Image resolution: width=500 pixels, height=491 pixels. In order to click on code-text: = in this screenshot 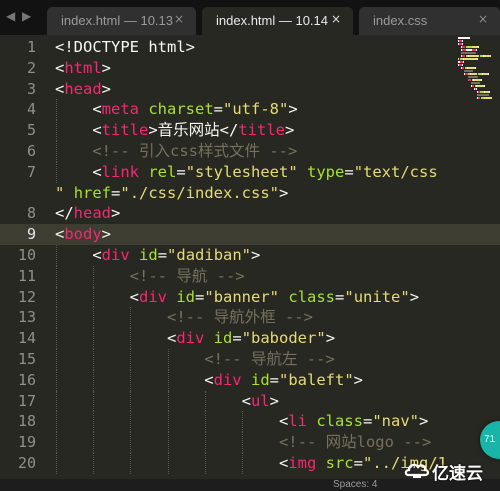, I will do `click(162, 254)`.